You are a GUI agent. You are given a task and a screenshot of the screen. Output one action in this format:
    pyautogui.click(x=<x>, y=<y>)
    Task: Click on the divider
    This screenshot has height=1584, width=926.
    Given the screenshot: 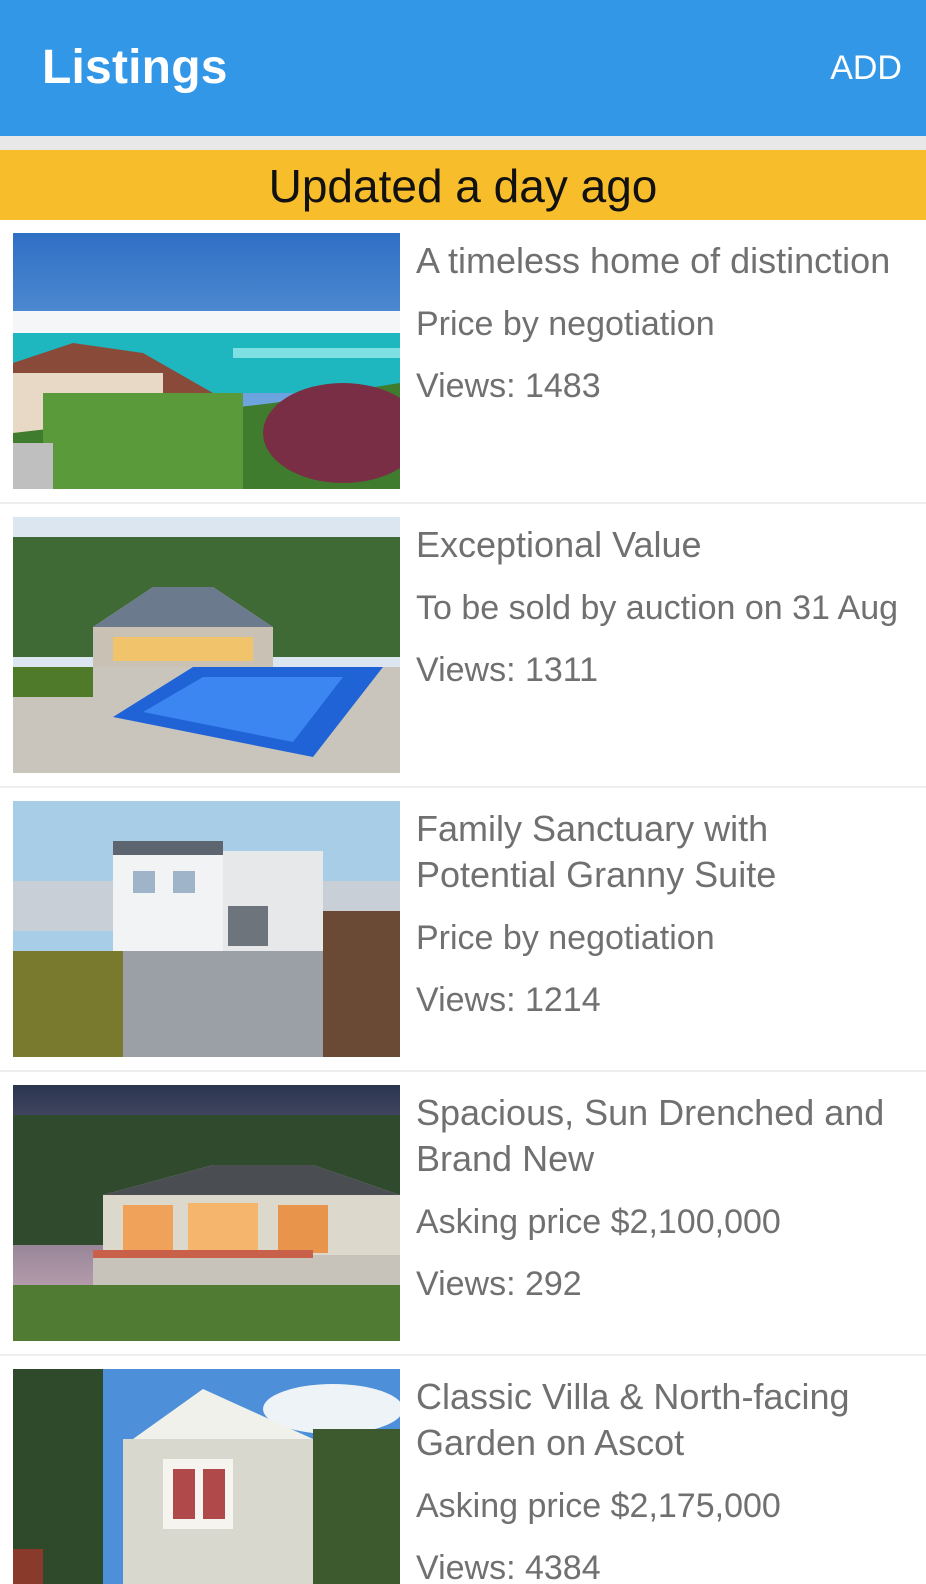 What is the action you would take?
    pyautogui.click(x=463, y=143)
    